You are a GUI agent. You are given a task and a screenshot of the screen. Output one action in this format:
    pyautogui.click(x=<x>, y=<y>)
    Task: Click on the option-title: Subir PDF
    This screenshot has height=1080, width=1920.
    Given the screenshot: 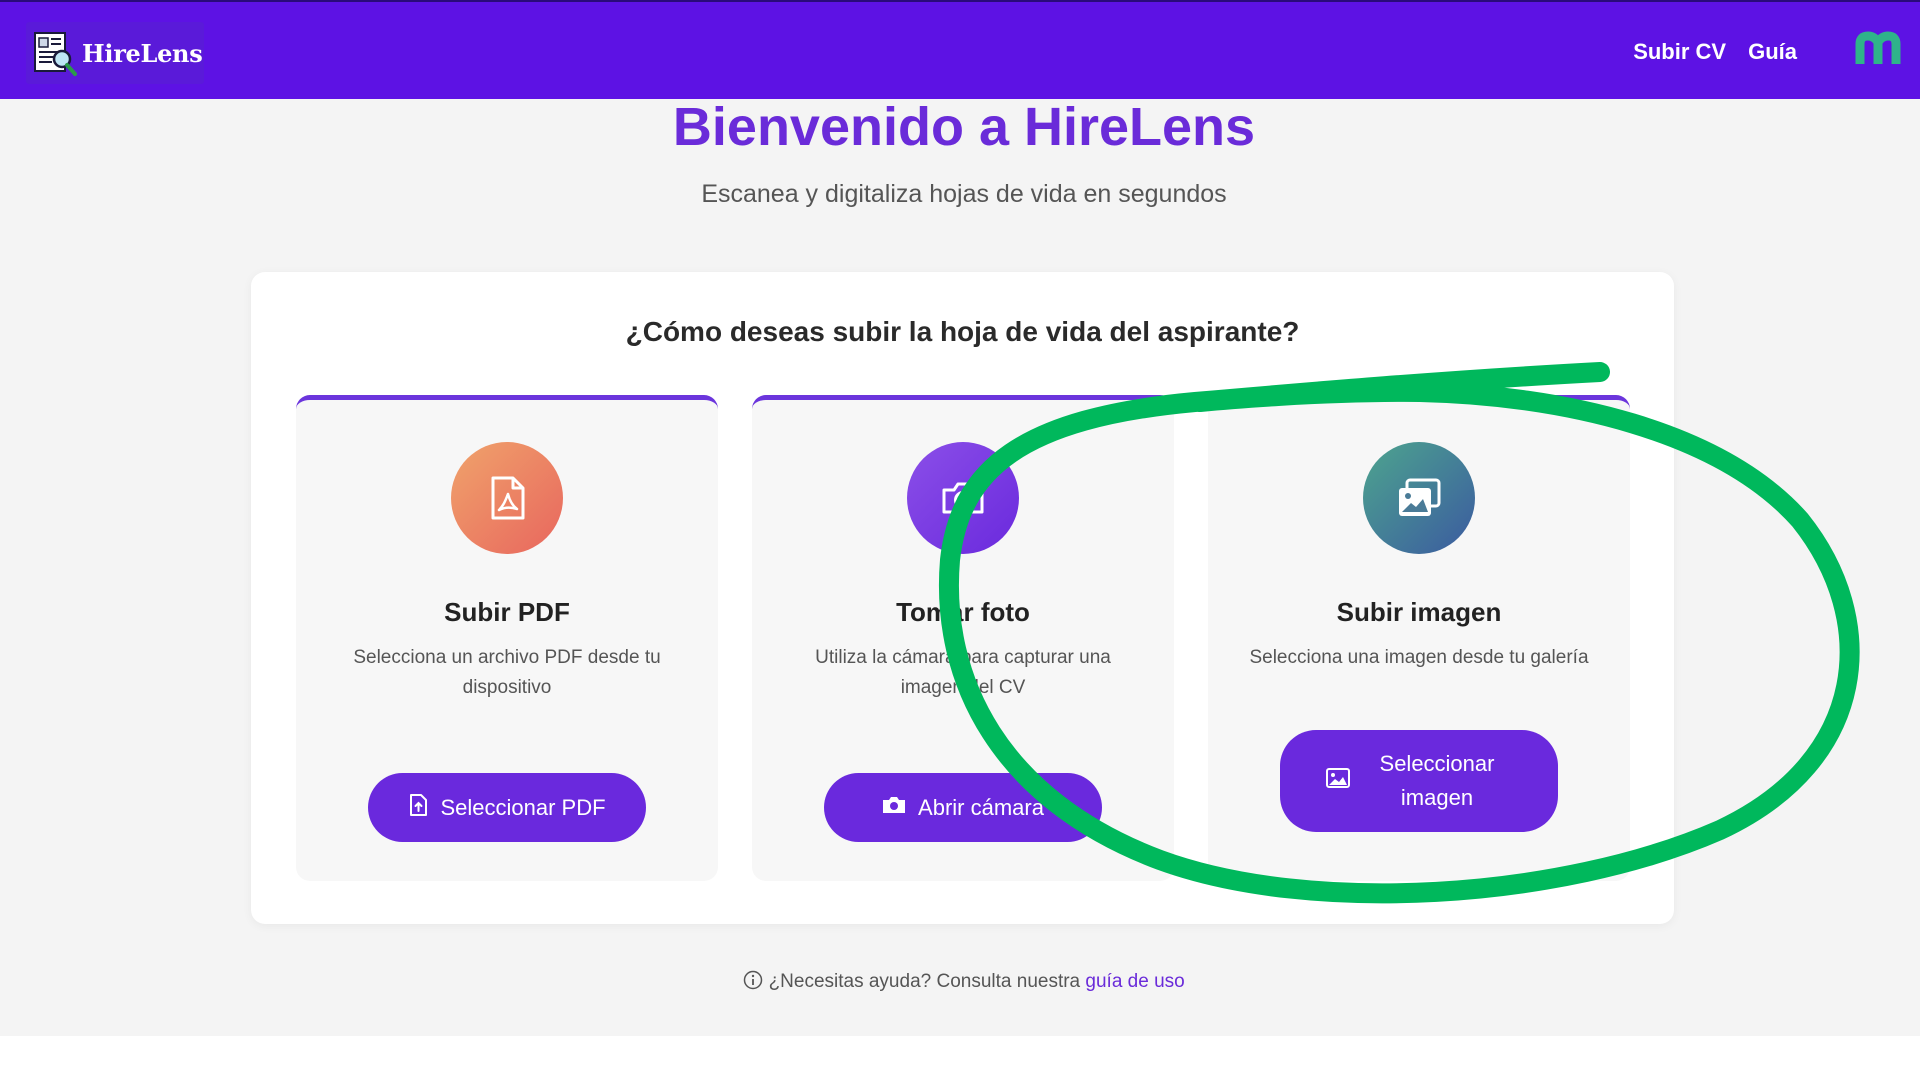 What is the action you would take?
    pyautogui.click(x=507, y=612)
    